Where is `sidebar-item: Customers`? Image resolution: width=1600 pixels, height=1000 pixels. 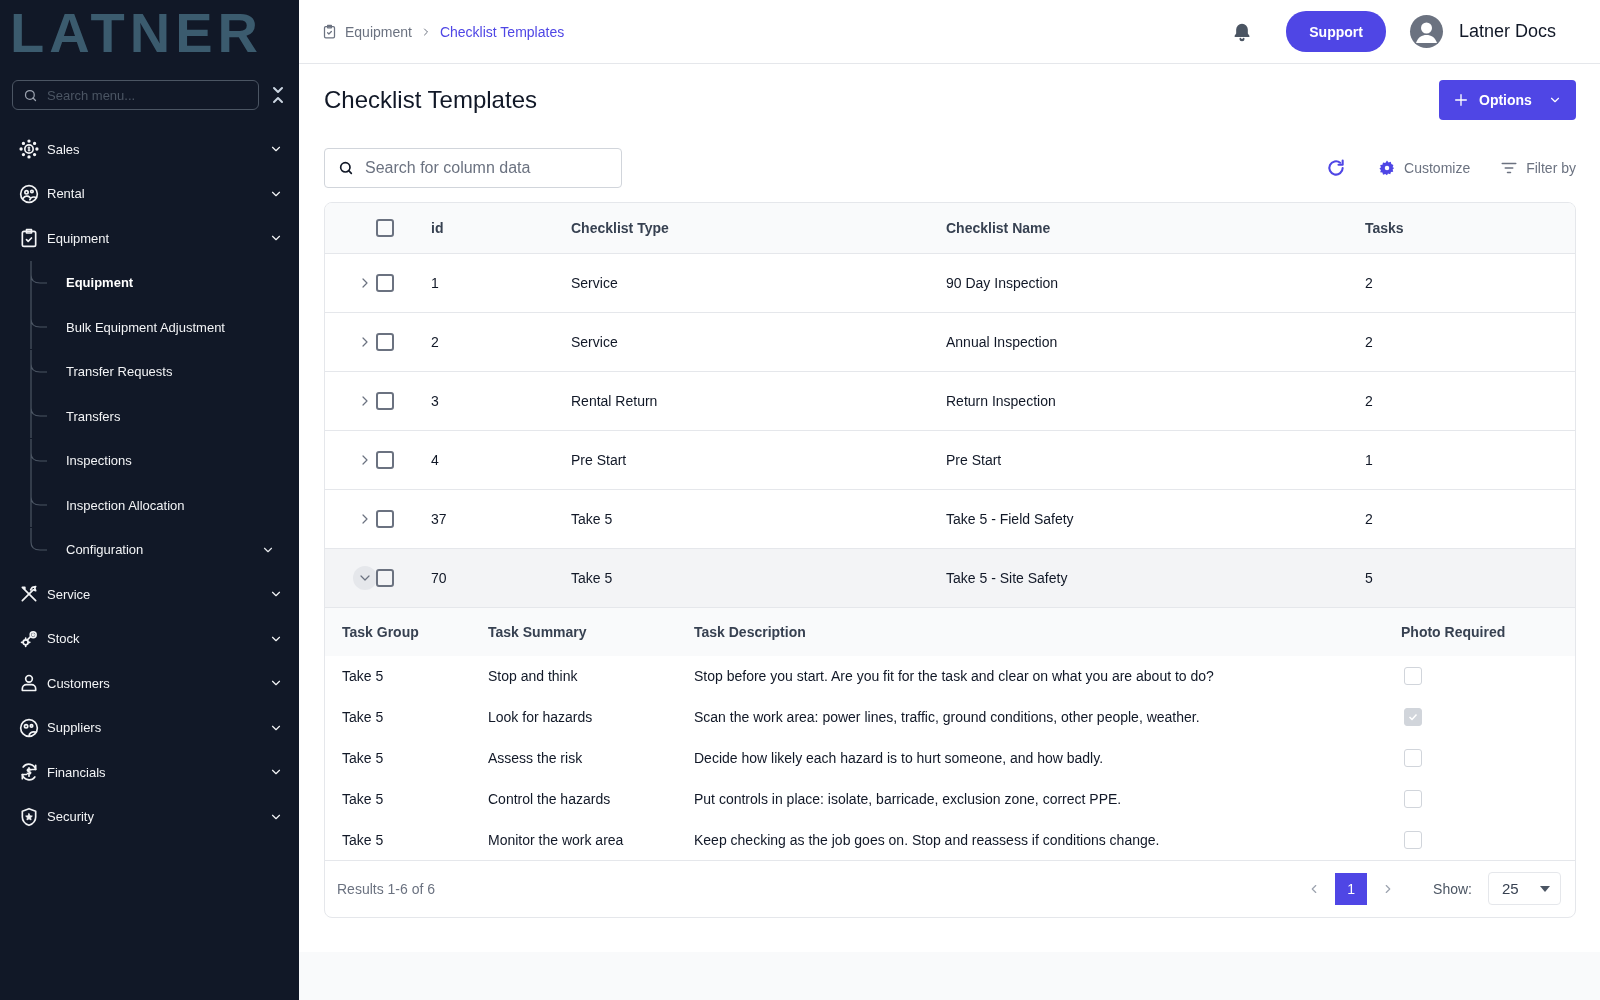
sidebar-item: Customers is located at coordinates (149, 683).